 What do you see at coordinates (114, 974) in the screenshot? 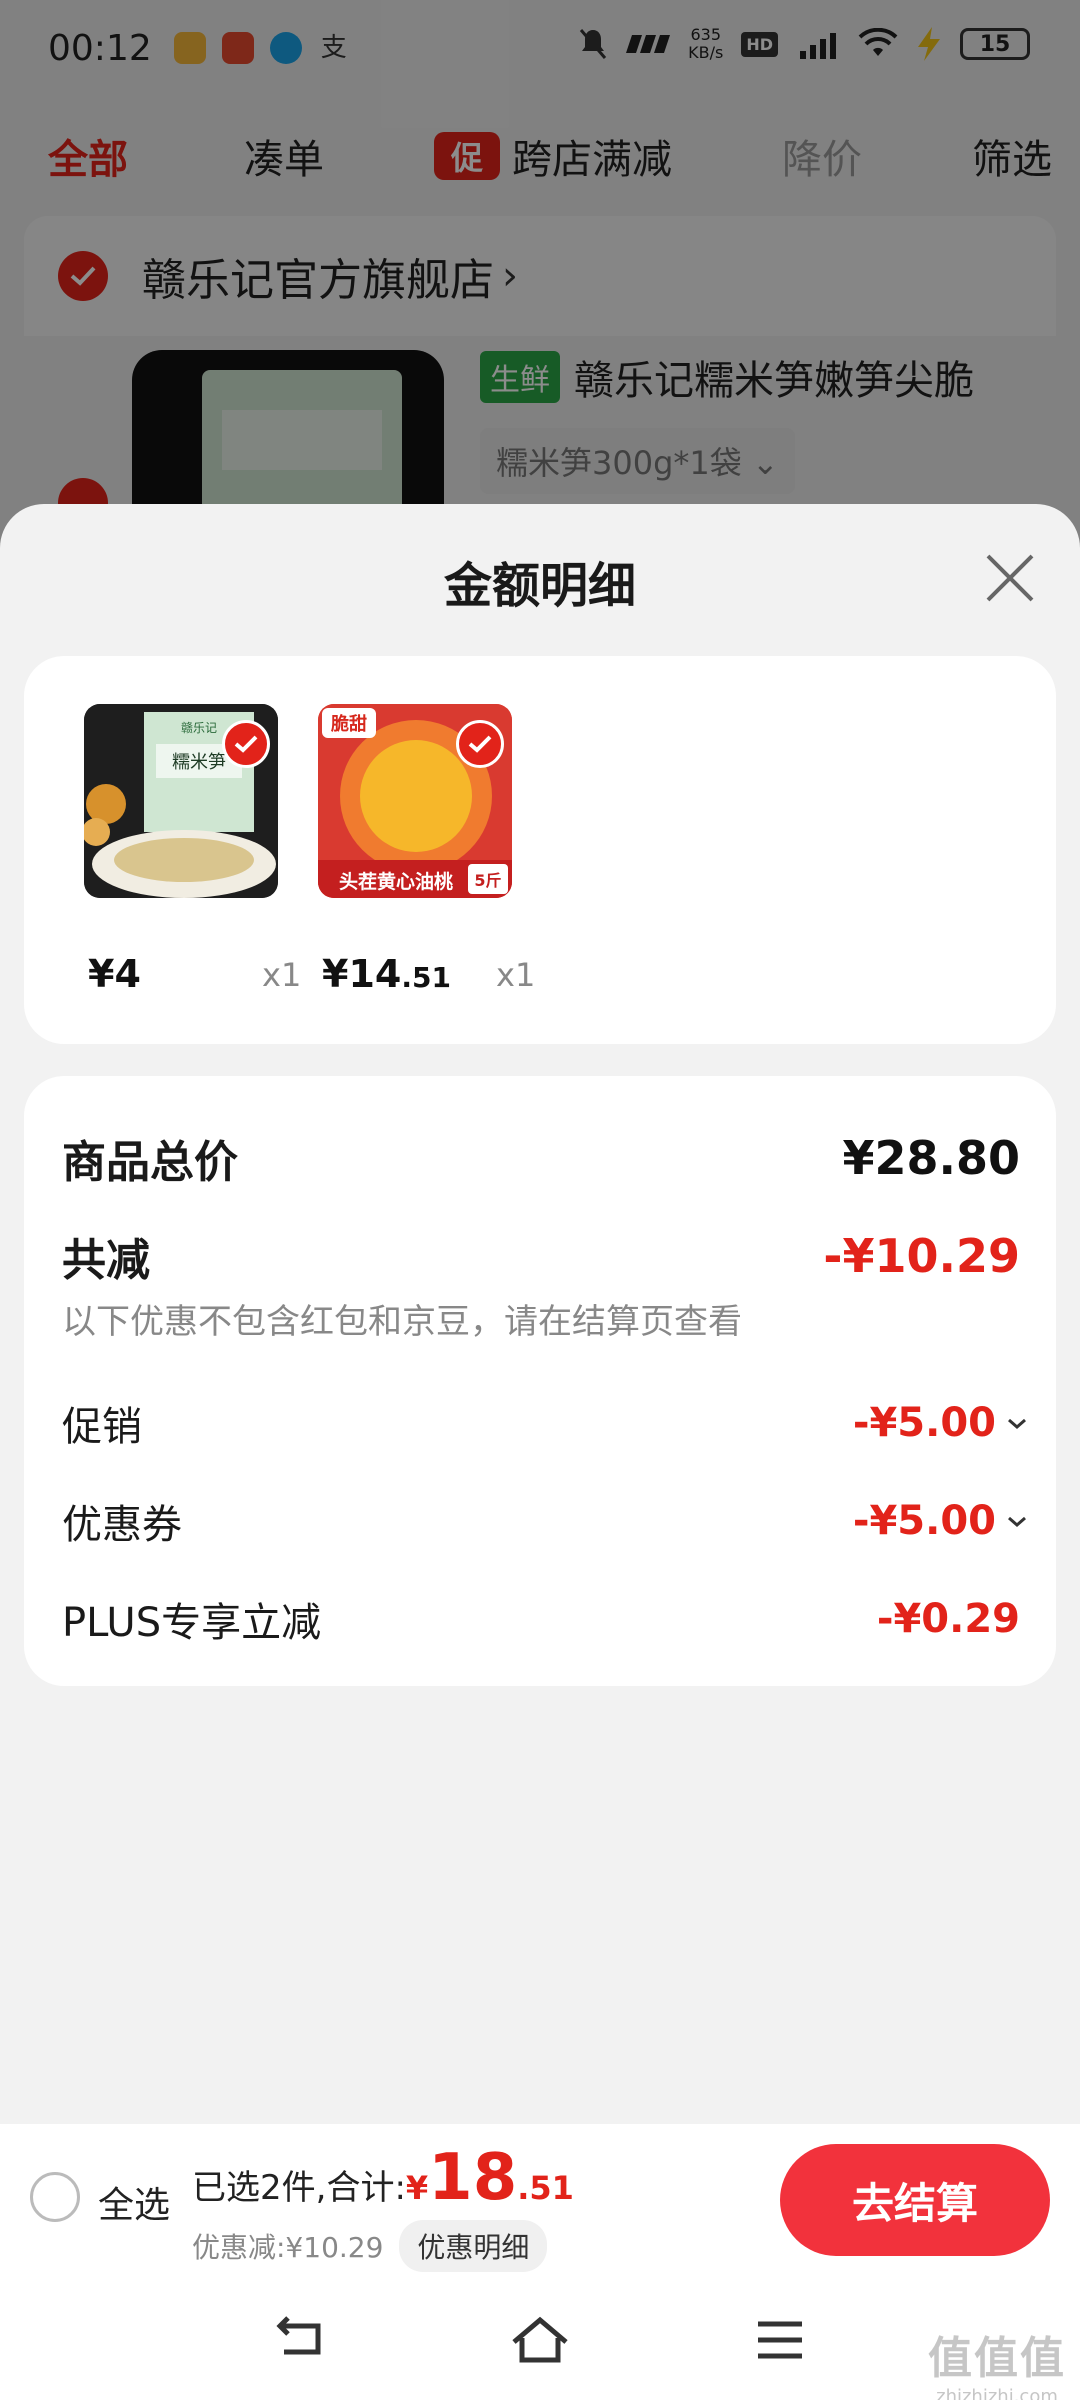
I see `item-price: ¥4` at bounding box center [114, 974].